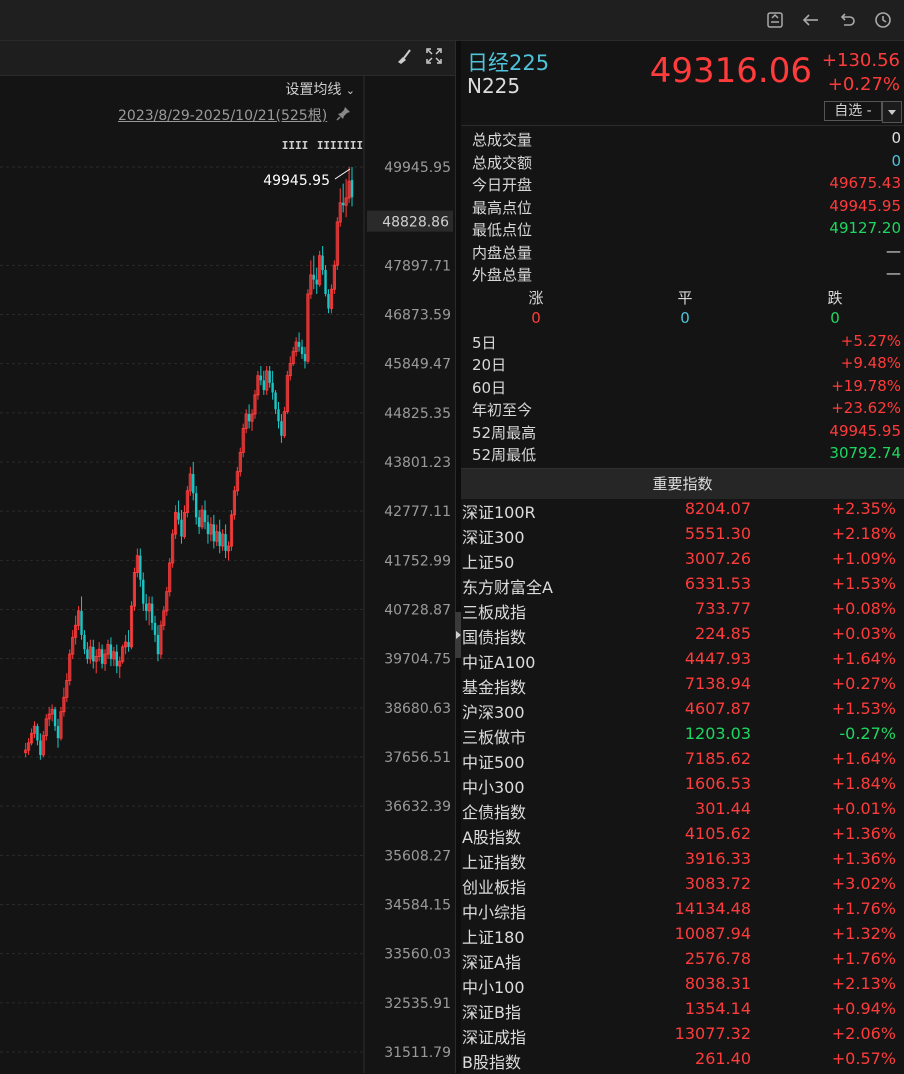 Image resolution: width=904 pixels, height=1074 pixels. I want to click on index-row: 深证成指 13077.32 +2.06%, so click(682, 1036).